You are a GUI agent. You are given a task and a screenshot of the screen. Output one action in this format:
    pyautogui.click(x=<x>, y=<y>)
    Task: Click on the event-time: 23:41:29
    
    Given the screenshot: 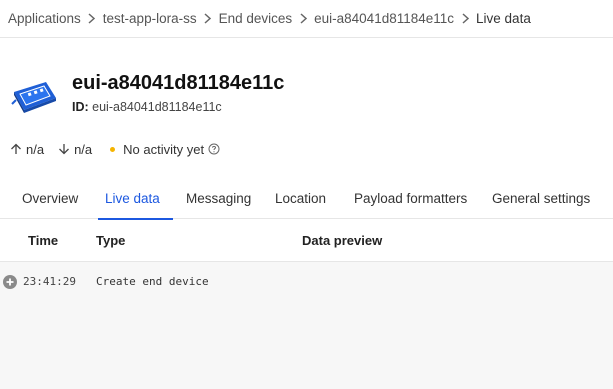 What is the action you would take?
    pyautogui.click(x=49, y=281)
    